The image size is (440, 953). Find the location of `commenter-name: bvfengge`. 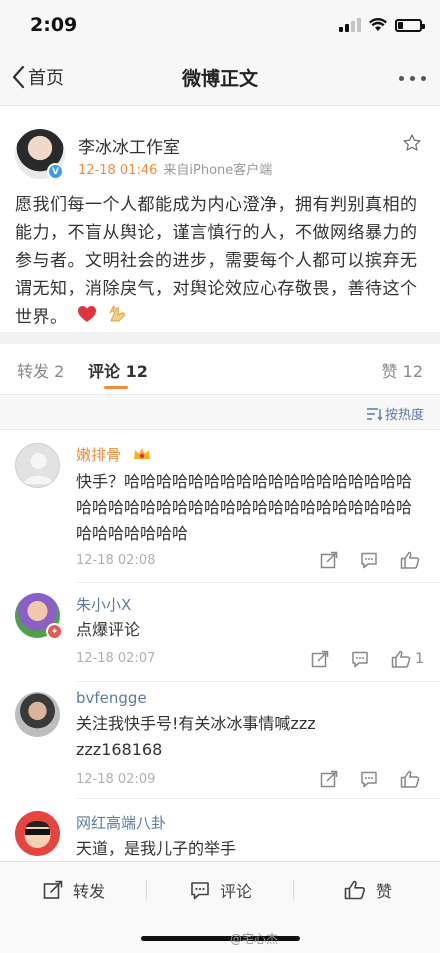

commenter-name: bvfengge is located at coordinates (111, 698).